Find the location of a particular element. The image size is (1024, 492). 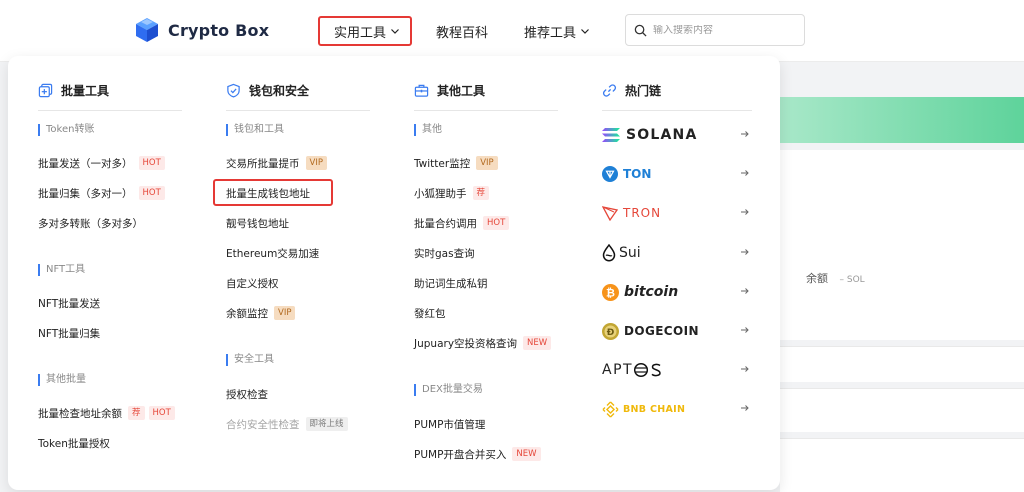

chain-item-ton: TON is located at coordinates (676, 174).